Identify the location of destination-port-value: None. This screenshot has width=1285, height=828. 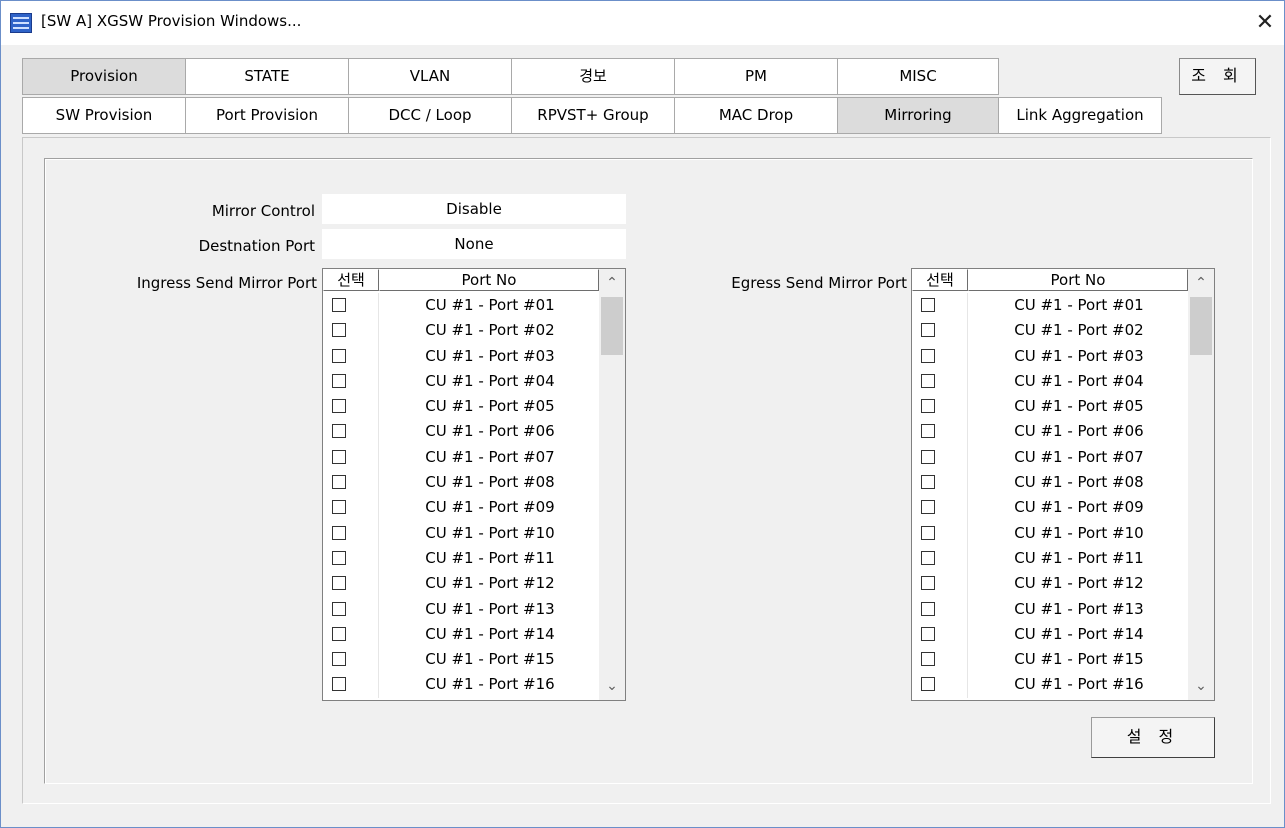
(474, 244).